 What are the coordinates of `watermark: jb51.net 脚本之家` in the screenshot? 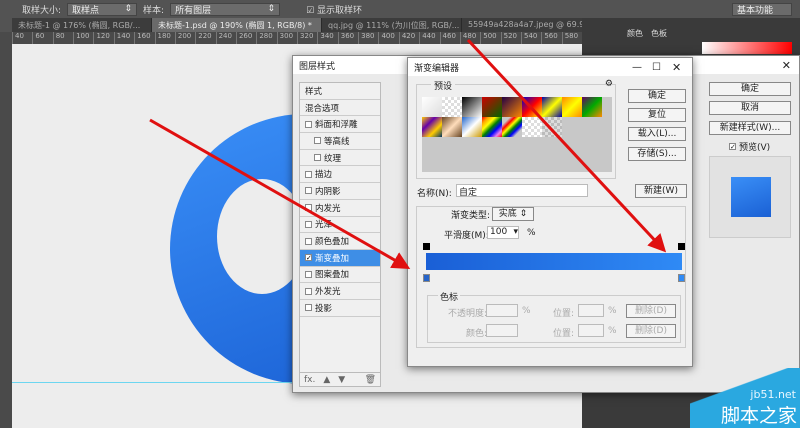 It's located at (745, 398).